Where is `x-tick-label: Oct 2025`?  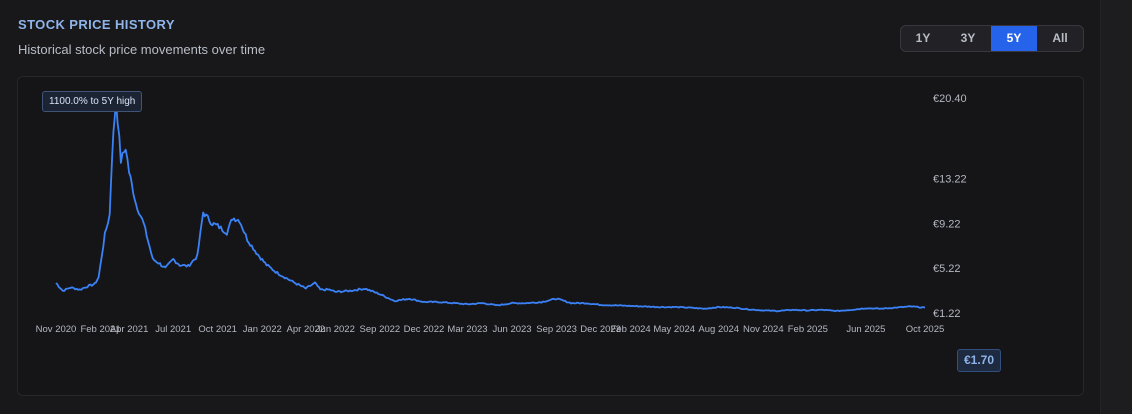 x-tick-label: Oct 2025 is located at coordinates (925, 329).